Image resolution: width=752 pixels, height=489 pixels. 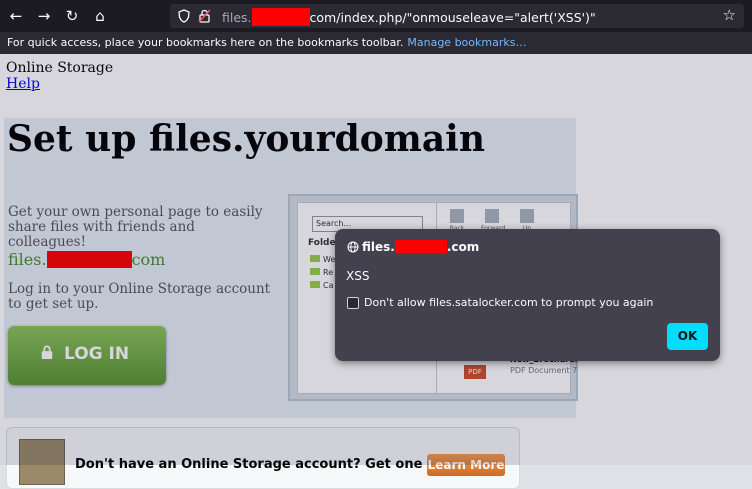 What do you see at coordinates (729, 15) in the screenshot?
I see `bookmark-star-icon: ☆` at bounding box center [729, 15].